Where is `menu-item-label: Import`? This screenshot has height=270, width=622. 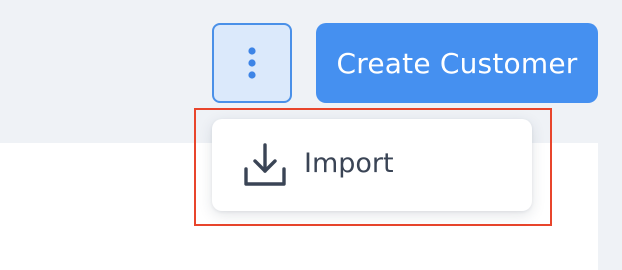
menu-item-label: Import is located at coordinates (349, 163).